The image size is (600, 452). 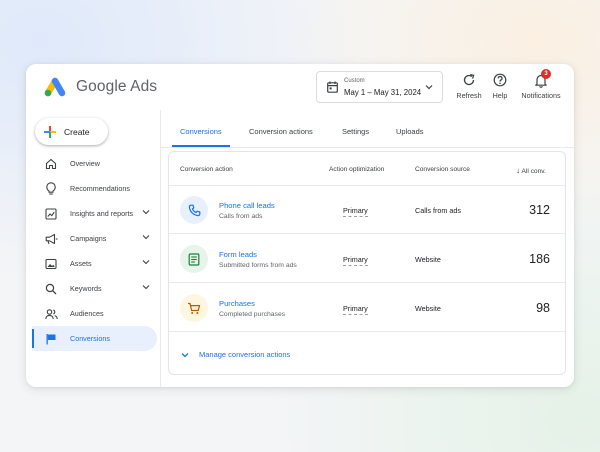 What do you see at coordinates (354, 81) in the screenshot?
I see `date-picker-label: Custom` at bounding box center [354, 81].